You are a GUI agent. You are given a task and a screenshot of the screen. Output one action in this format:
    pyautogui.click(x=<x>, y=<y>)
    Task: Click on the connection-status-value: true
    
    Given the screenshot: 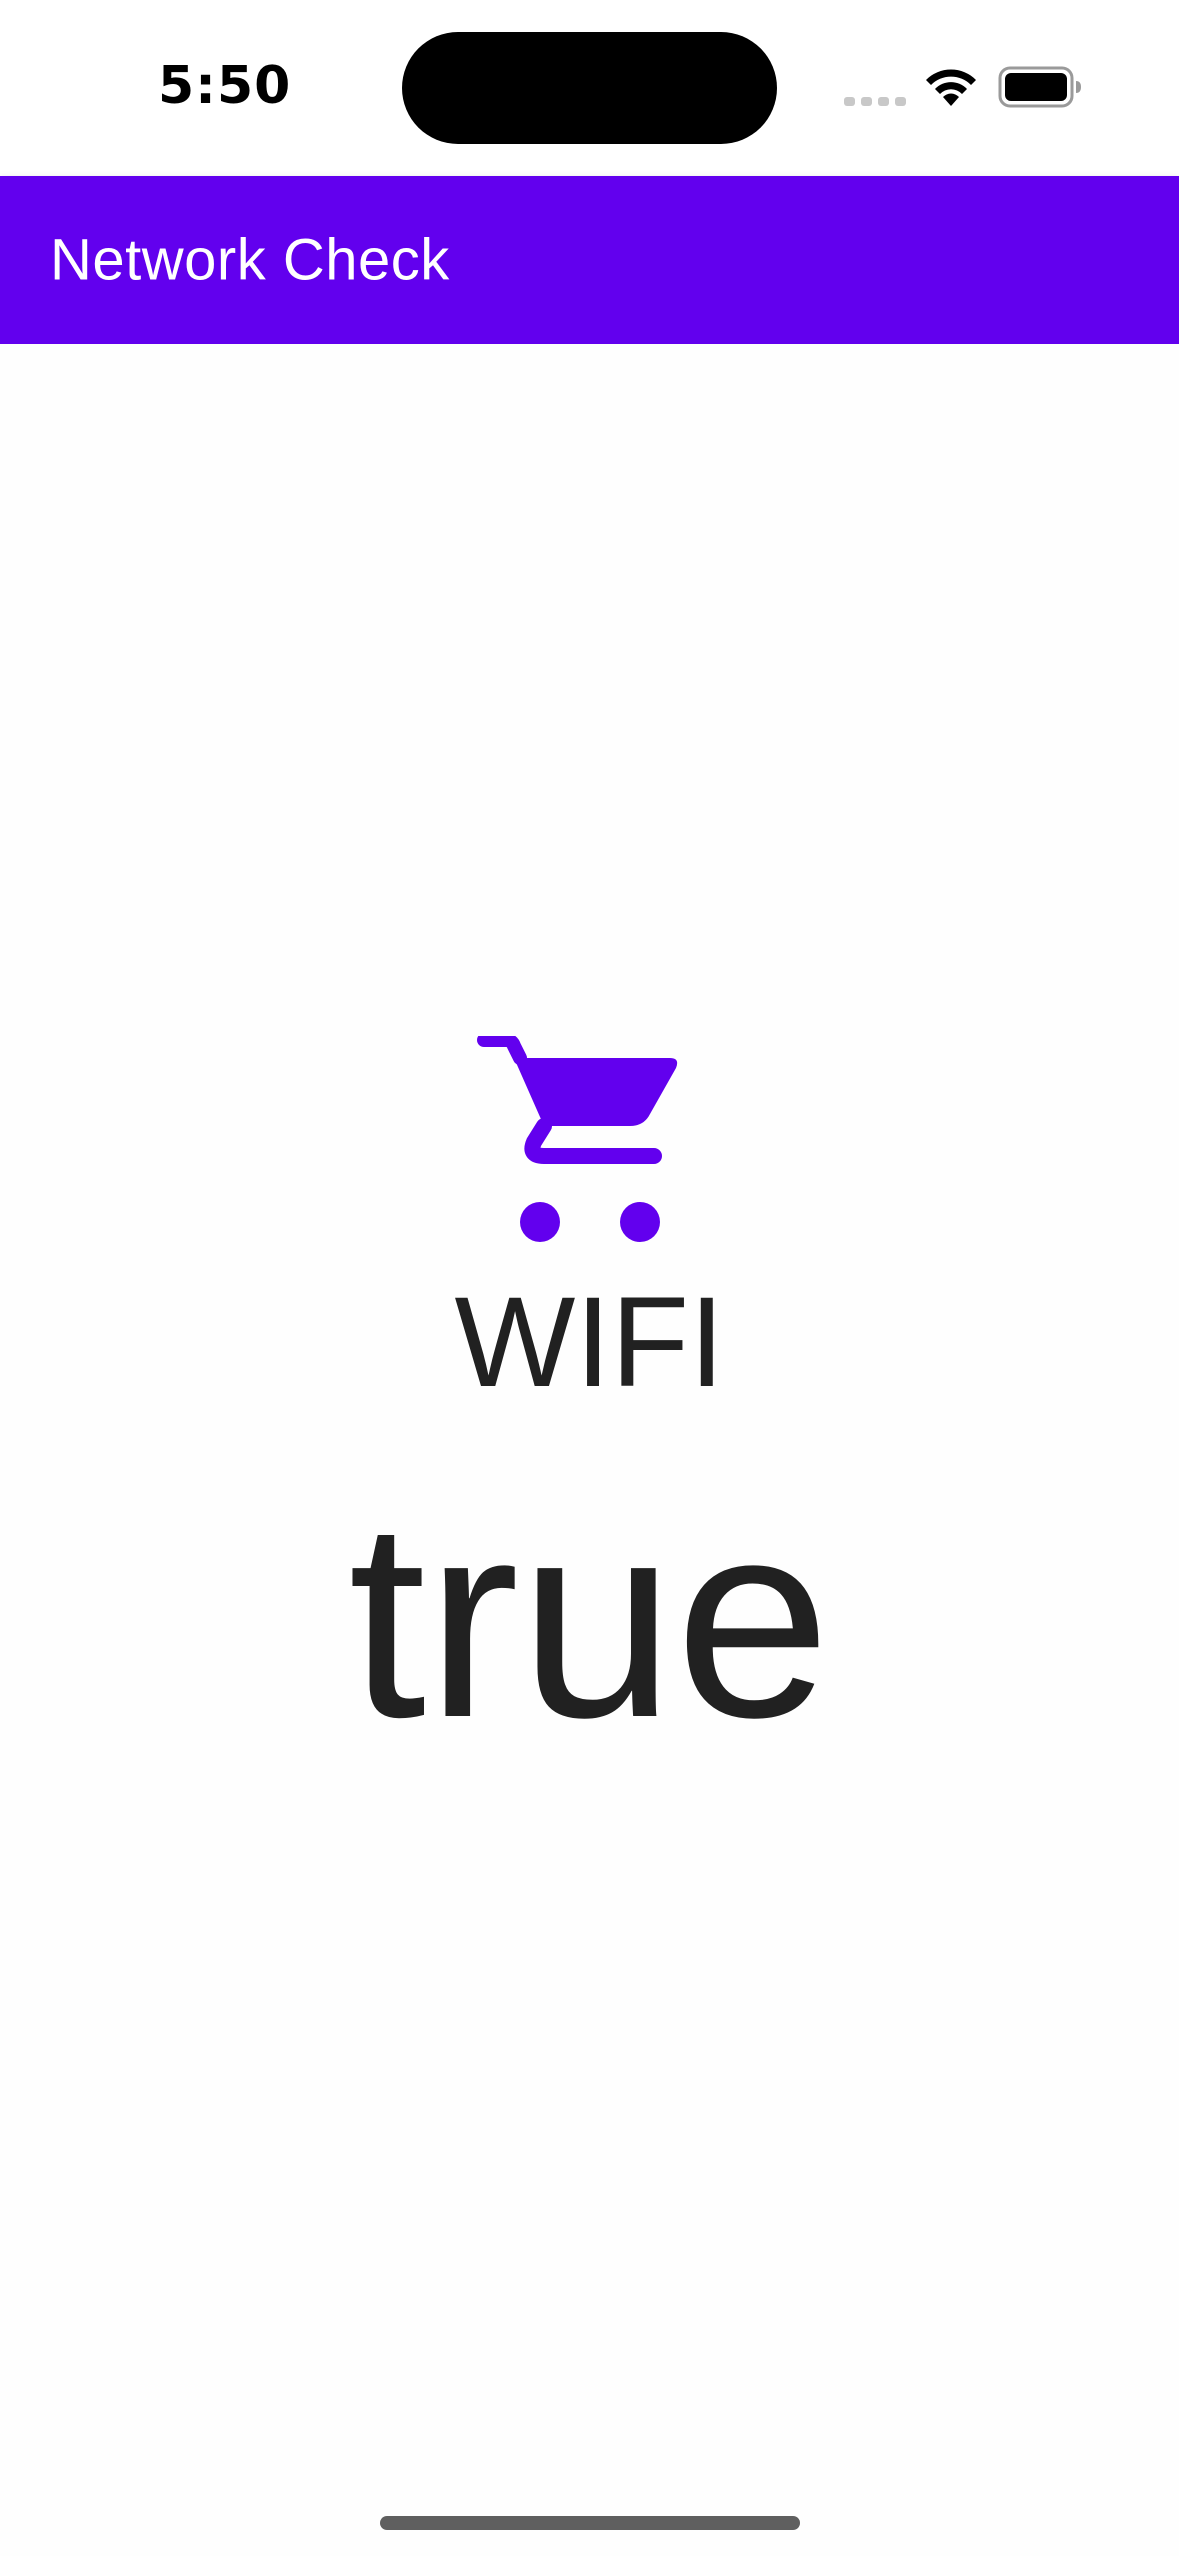 What is the action you would take?
    pyautogui.click(x=589, y=1620)
    